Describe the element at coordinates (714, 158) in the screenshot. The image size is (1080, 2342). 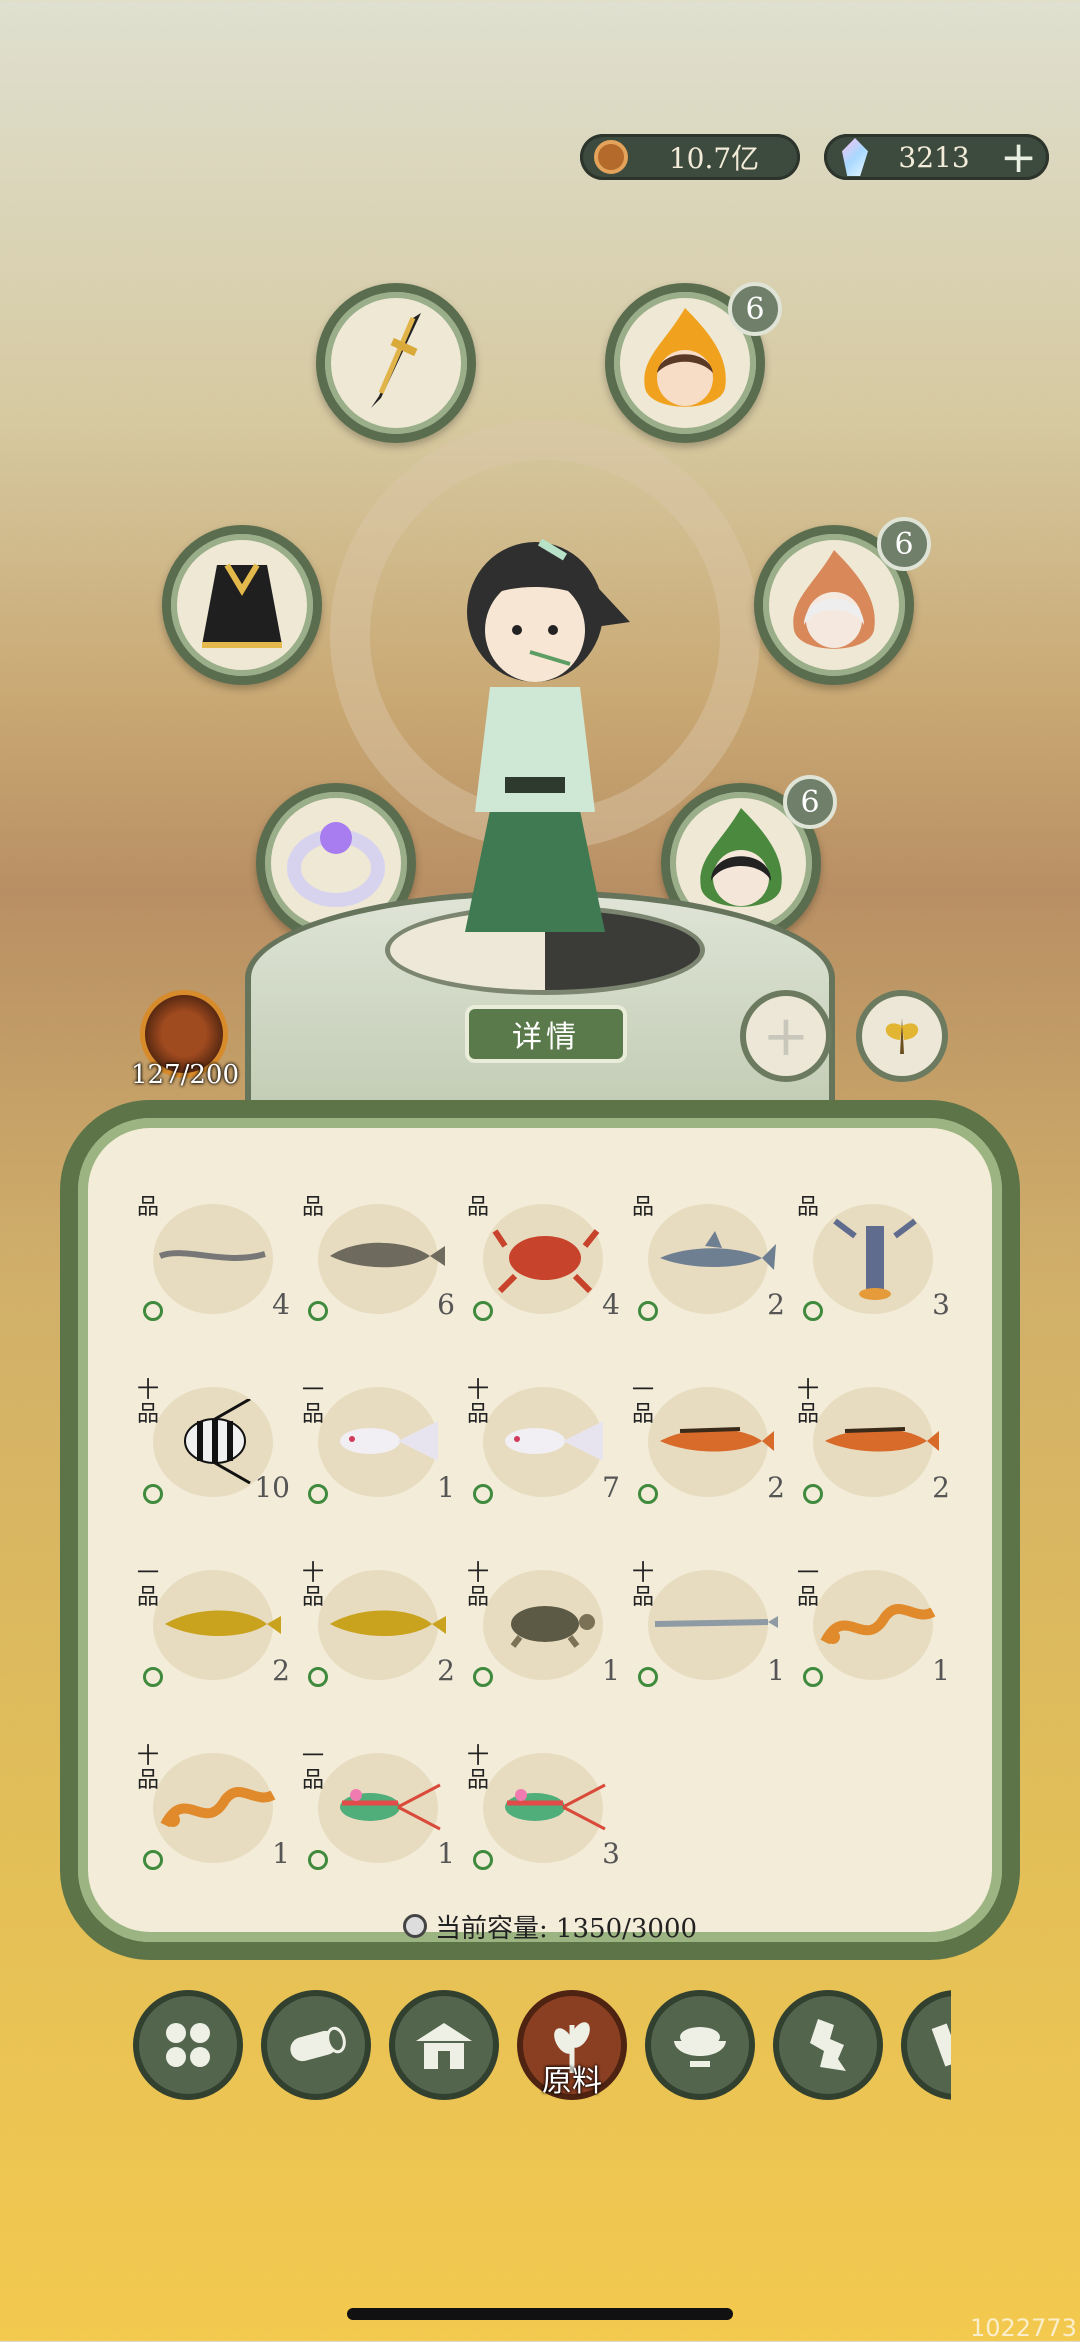
I see `coin-amount: 10.7亿` at that location.